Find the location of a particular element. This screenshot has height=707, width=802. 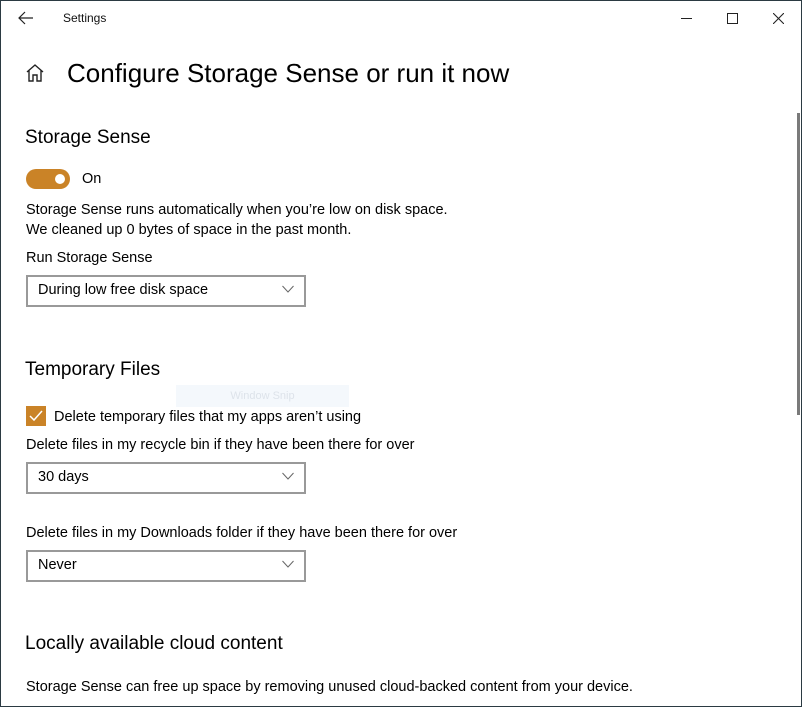

checkmark-icon is located at coordinates (36, 416).